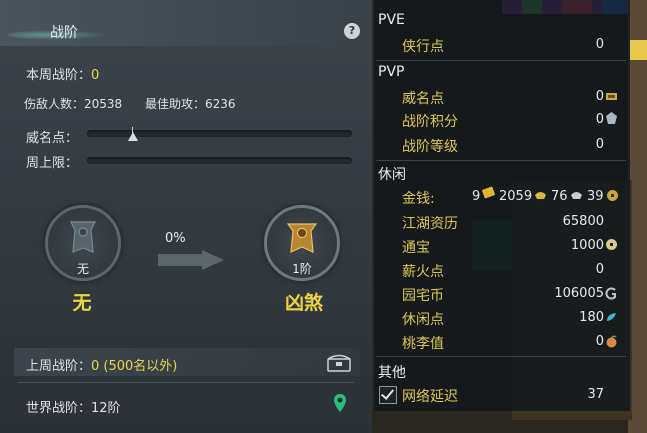  I want to click on leisure-item-label: 园宅币, so click(423, 296).